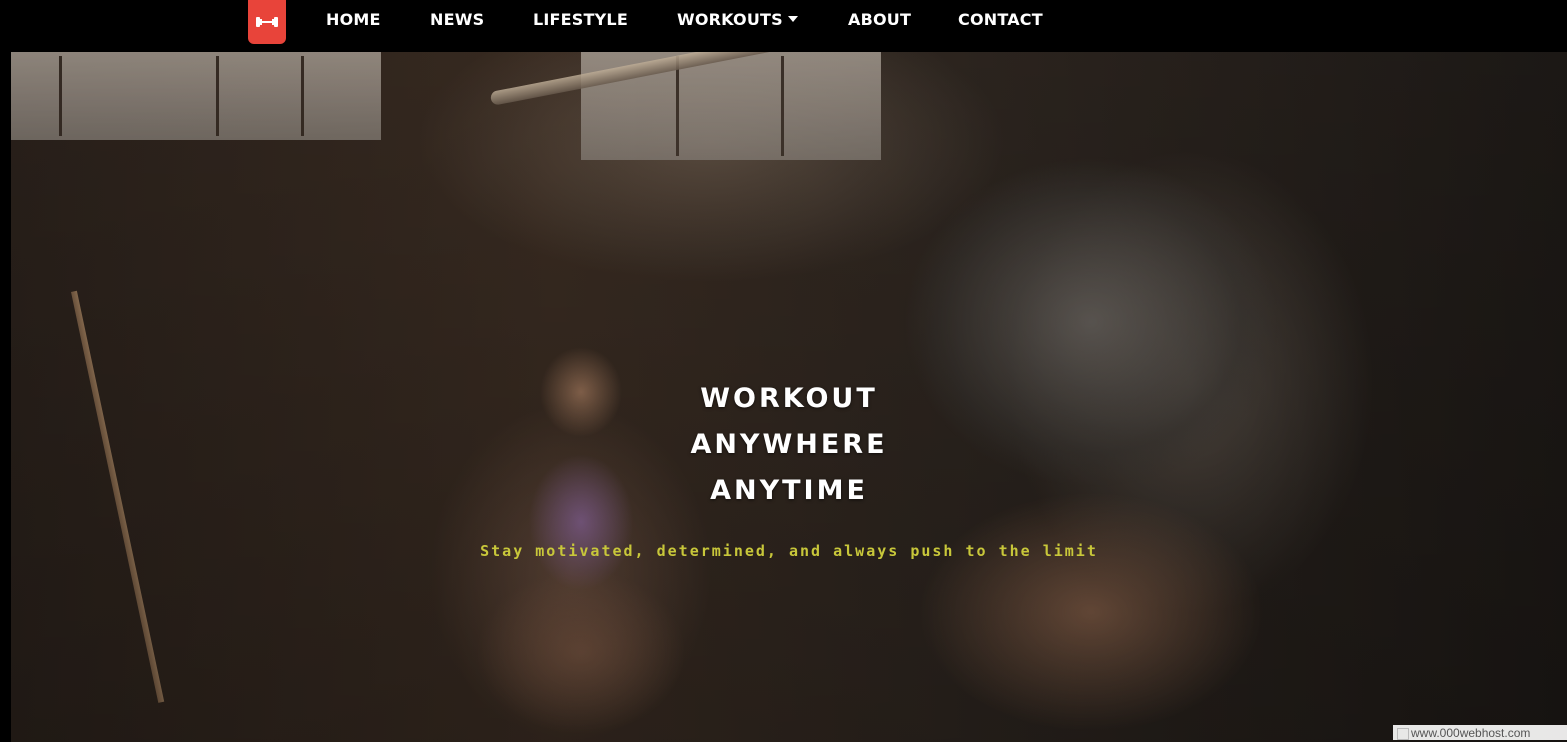 The height and width of the screenshot is (742, 1567). I want to click on headline-line: WORKOUT, so click(789, 398).